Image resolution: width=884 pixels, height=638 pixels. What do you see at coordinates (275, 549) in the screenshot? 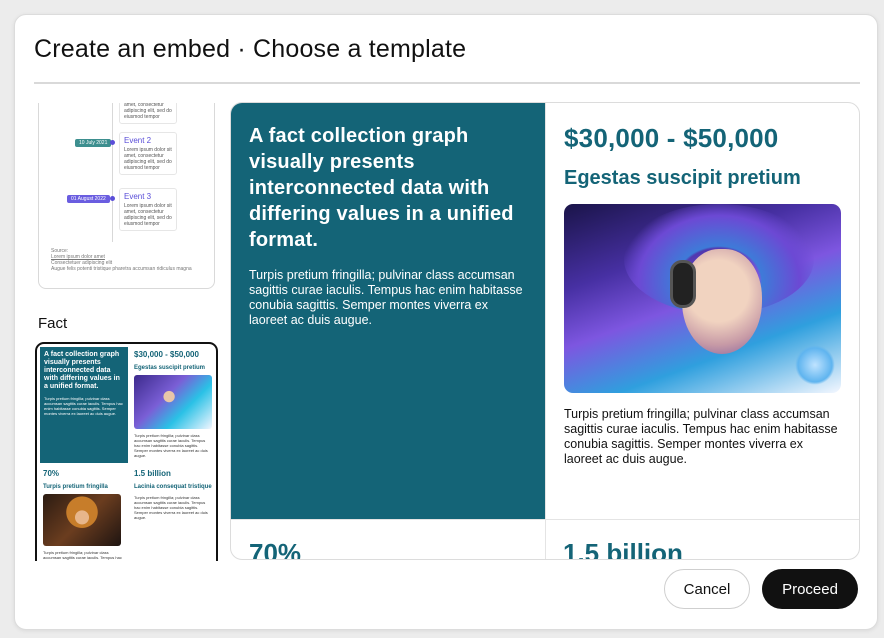
I see `preview-stat-bottom-left: 70%` at bounding box center [275, 549].